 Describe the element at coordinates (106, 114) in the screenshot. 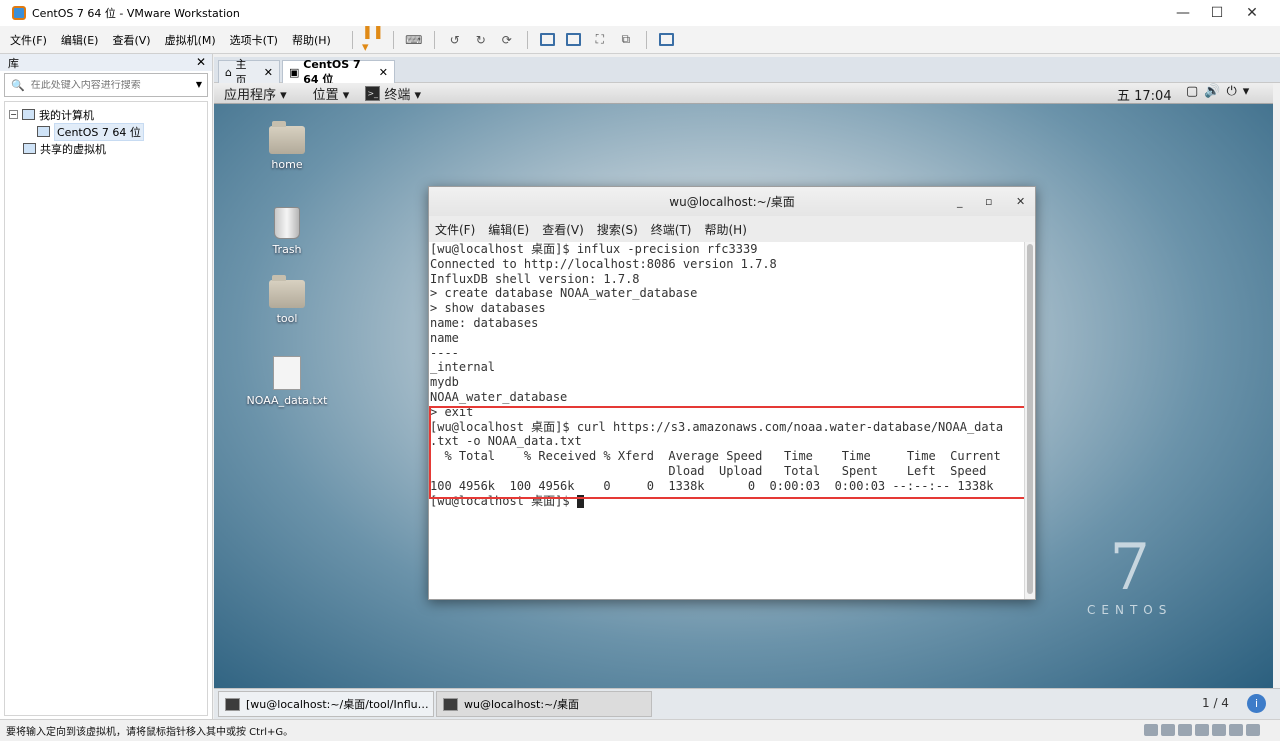

I see `tree-item-my-computer: − 我的计算机` at that location.